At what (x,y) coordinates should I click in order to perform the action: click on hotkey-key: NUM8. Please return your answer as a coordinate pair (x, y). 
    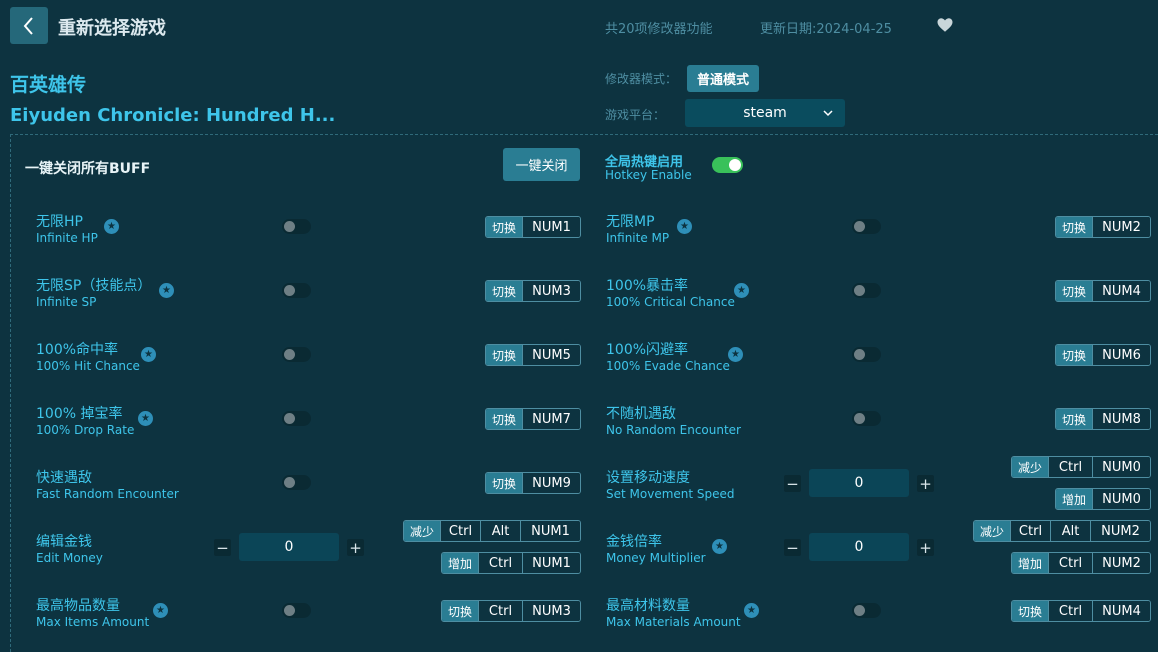
    Looking at the image, I should click on (1121, 419).